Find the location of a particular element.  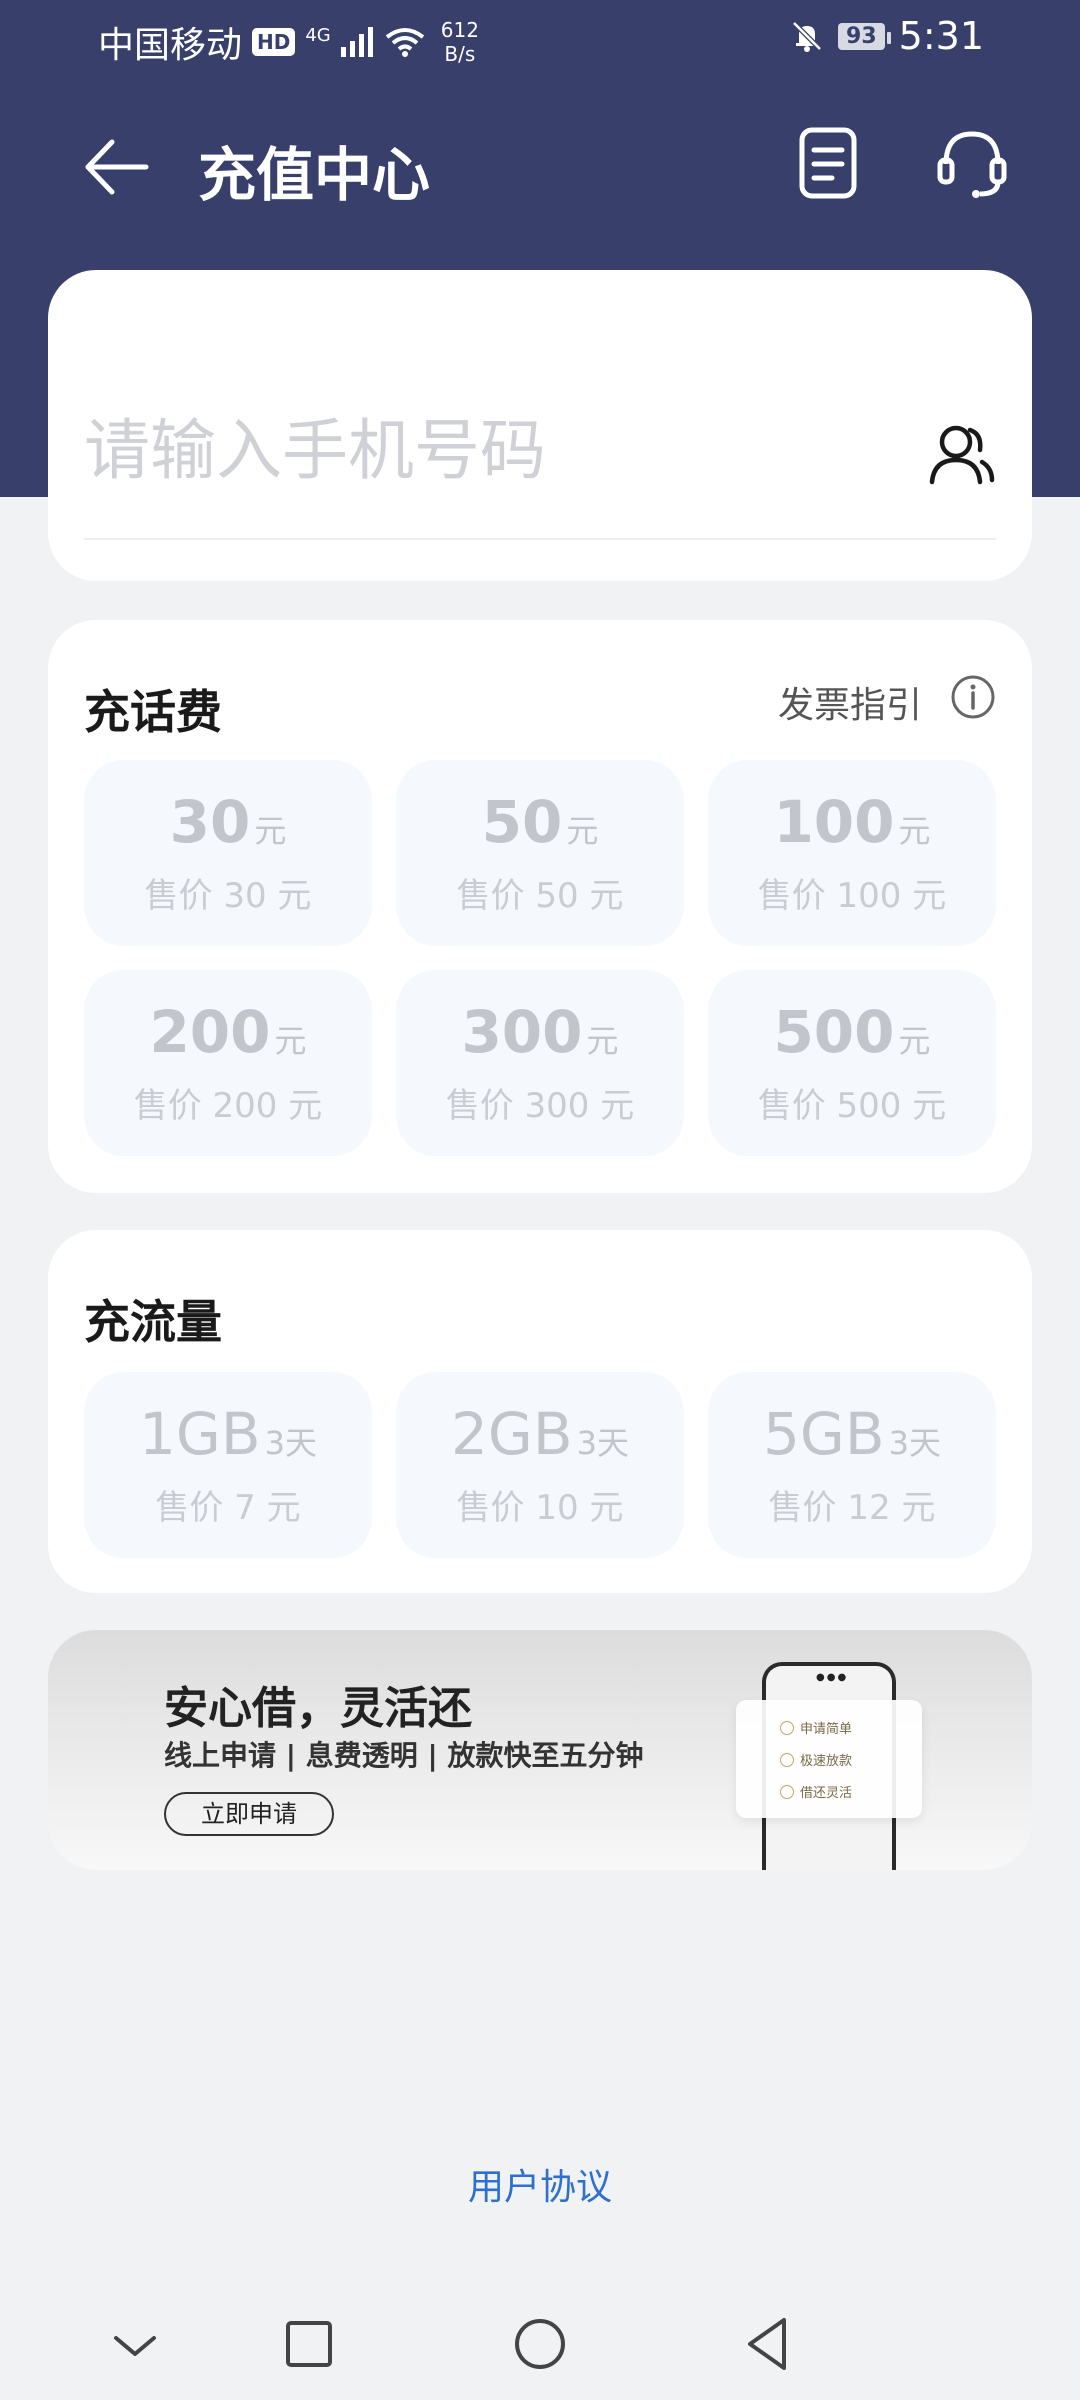

data-price: 售价 10 元 is located at coordinates (540, 1508).